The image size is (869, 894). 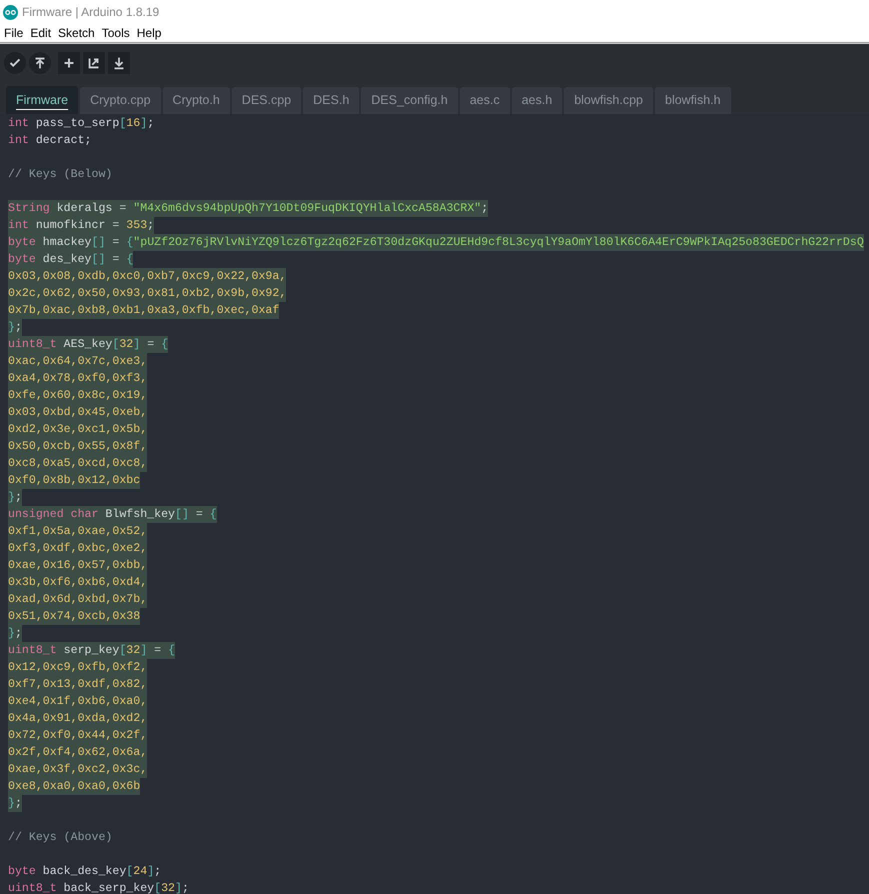 I want to click on menu-item: Edit, so click(x=41, y=33).